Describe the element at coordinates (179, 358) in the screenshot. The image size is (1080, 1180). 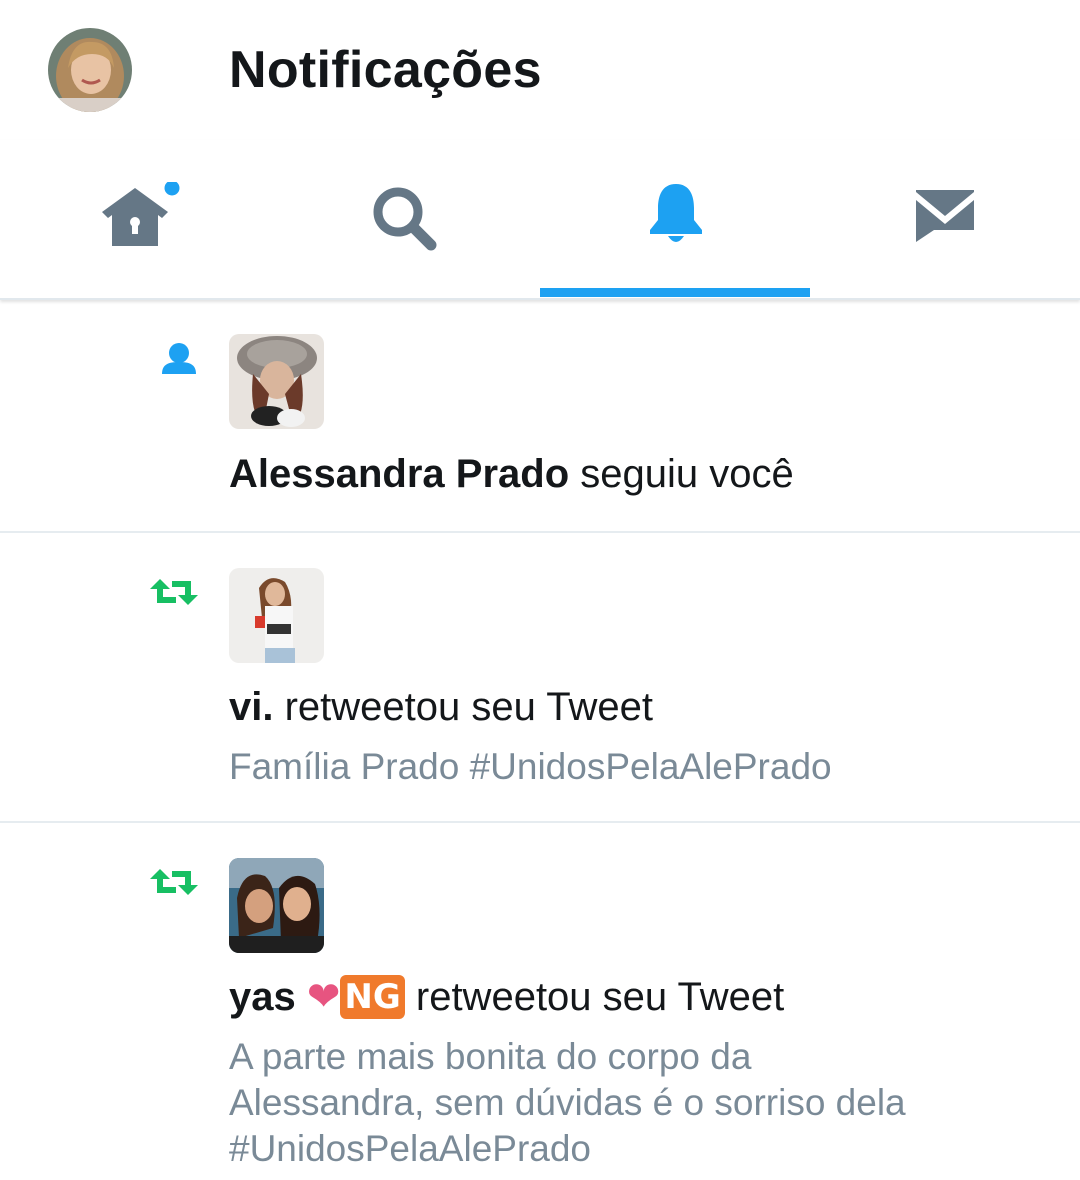
I see `person-icon` at that location.